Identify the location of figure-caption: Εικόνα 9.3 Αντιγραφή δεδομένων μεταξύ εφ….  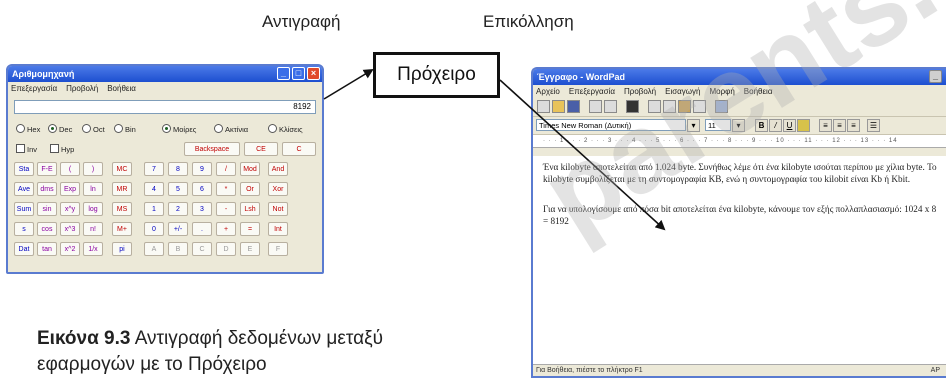
(217, 352).